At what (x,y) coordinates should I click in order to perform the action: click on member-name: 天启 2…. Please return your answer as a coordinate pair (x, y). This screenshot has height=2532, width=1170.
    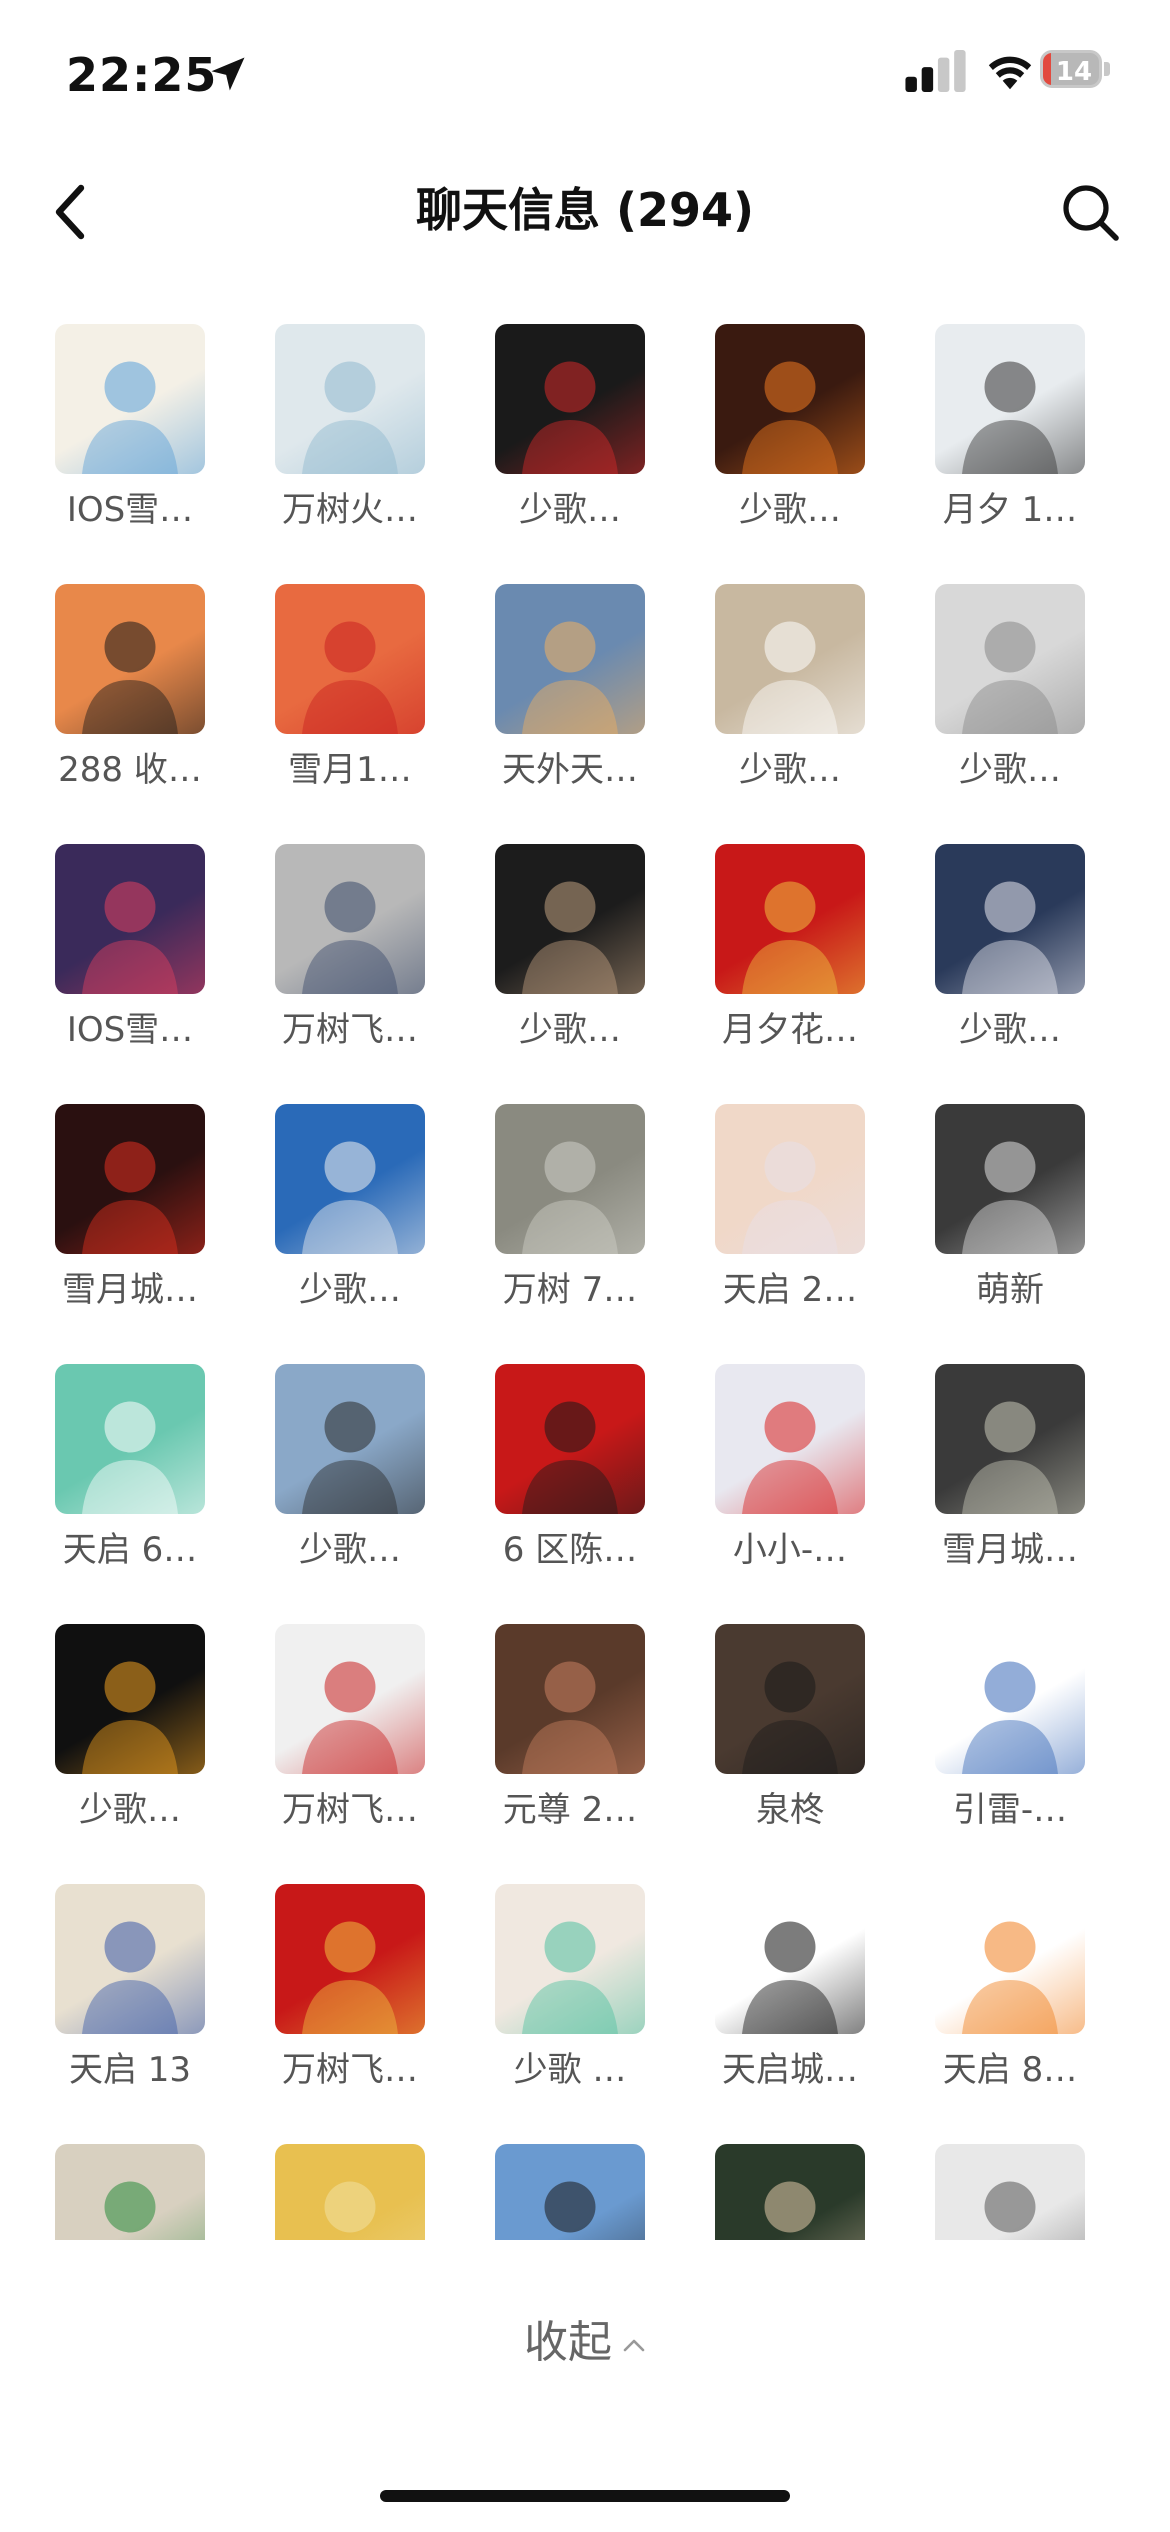
    Looking at the image, I should click on (790, 1290).